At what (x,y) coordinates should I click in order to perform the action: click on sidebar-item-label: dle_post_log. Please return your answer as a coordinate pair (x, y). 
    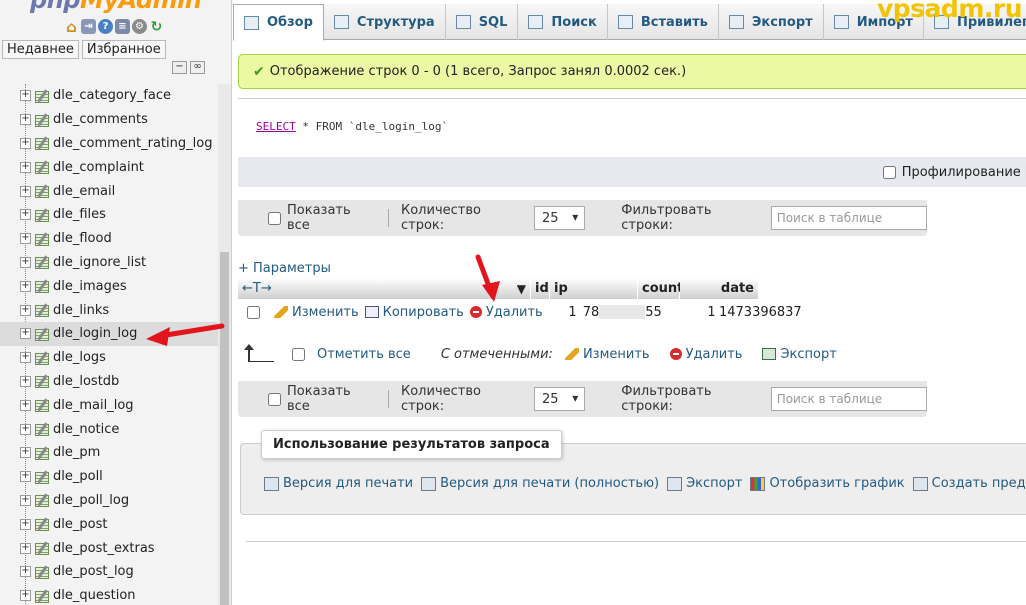
    Looking at the image, I should click on (93, 571).